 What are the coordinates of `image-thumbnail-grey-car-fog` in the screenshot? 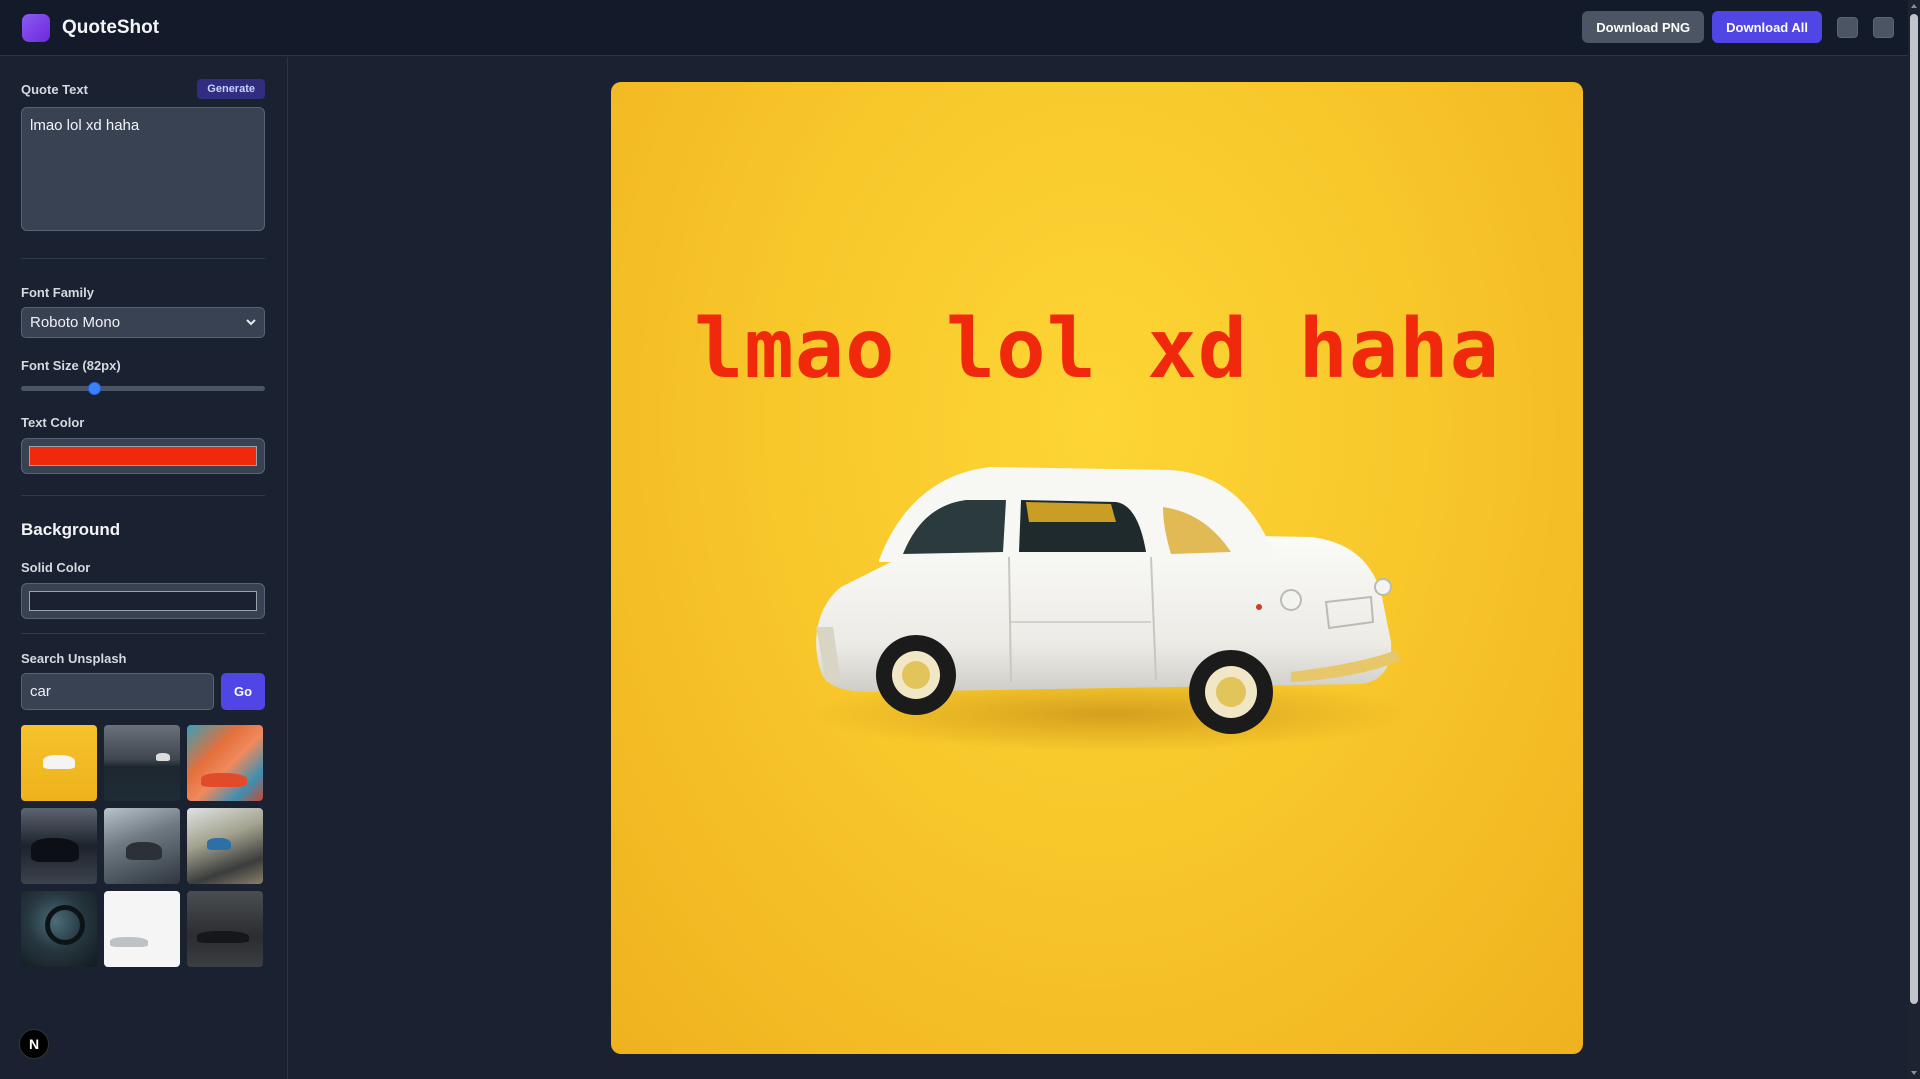 It's located at (142, 846).